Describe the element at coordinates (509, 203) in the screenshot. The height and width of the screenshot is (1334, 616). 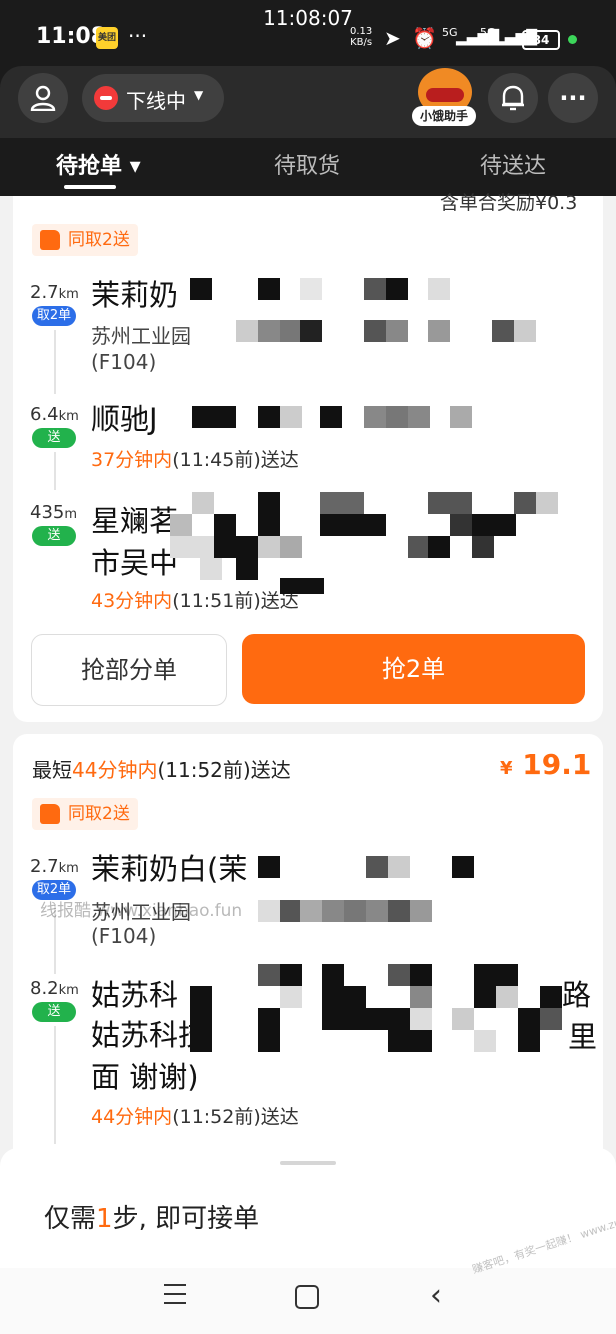
I see `bonus-text-partial: 含单合奖励¥0.3` at that location.